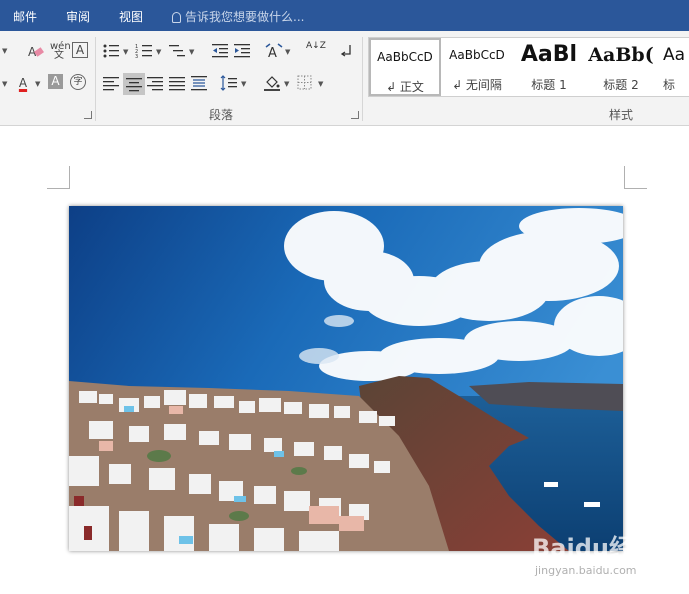 The height and width of the screenshot is (594, 689). What do you see at coordinates (405, 67) in the screenshot?
I see `style-normal: AaBbCcD ↲ 正文` at bounding box center [405, 67].